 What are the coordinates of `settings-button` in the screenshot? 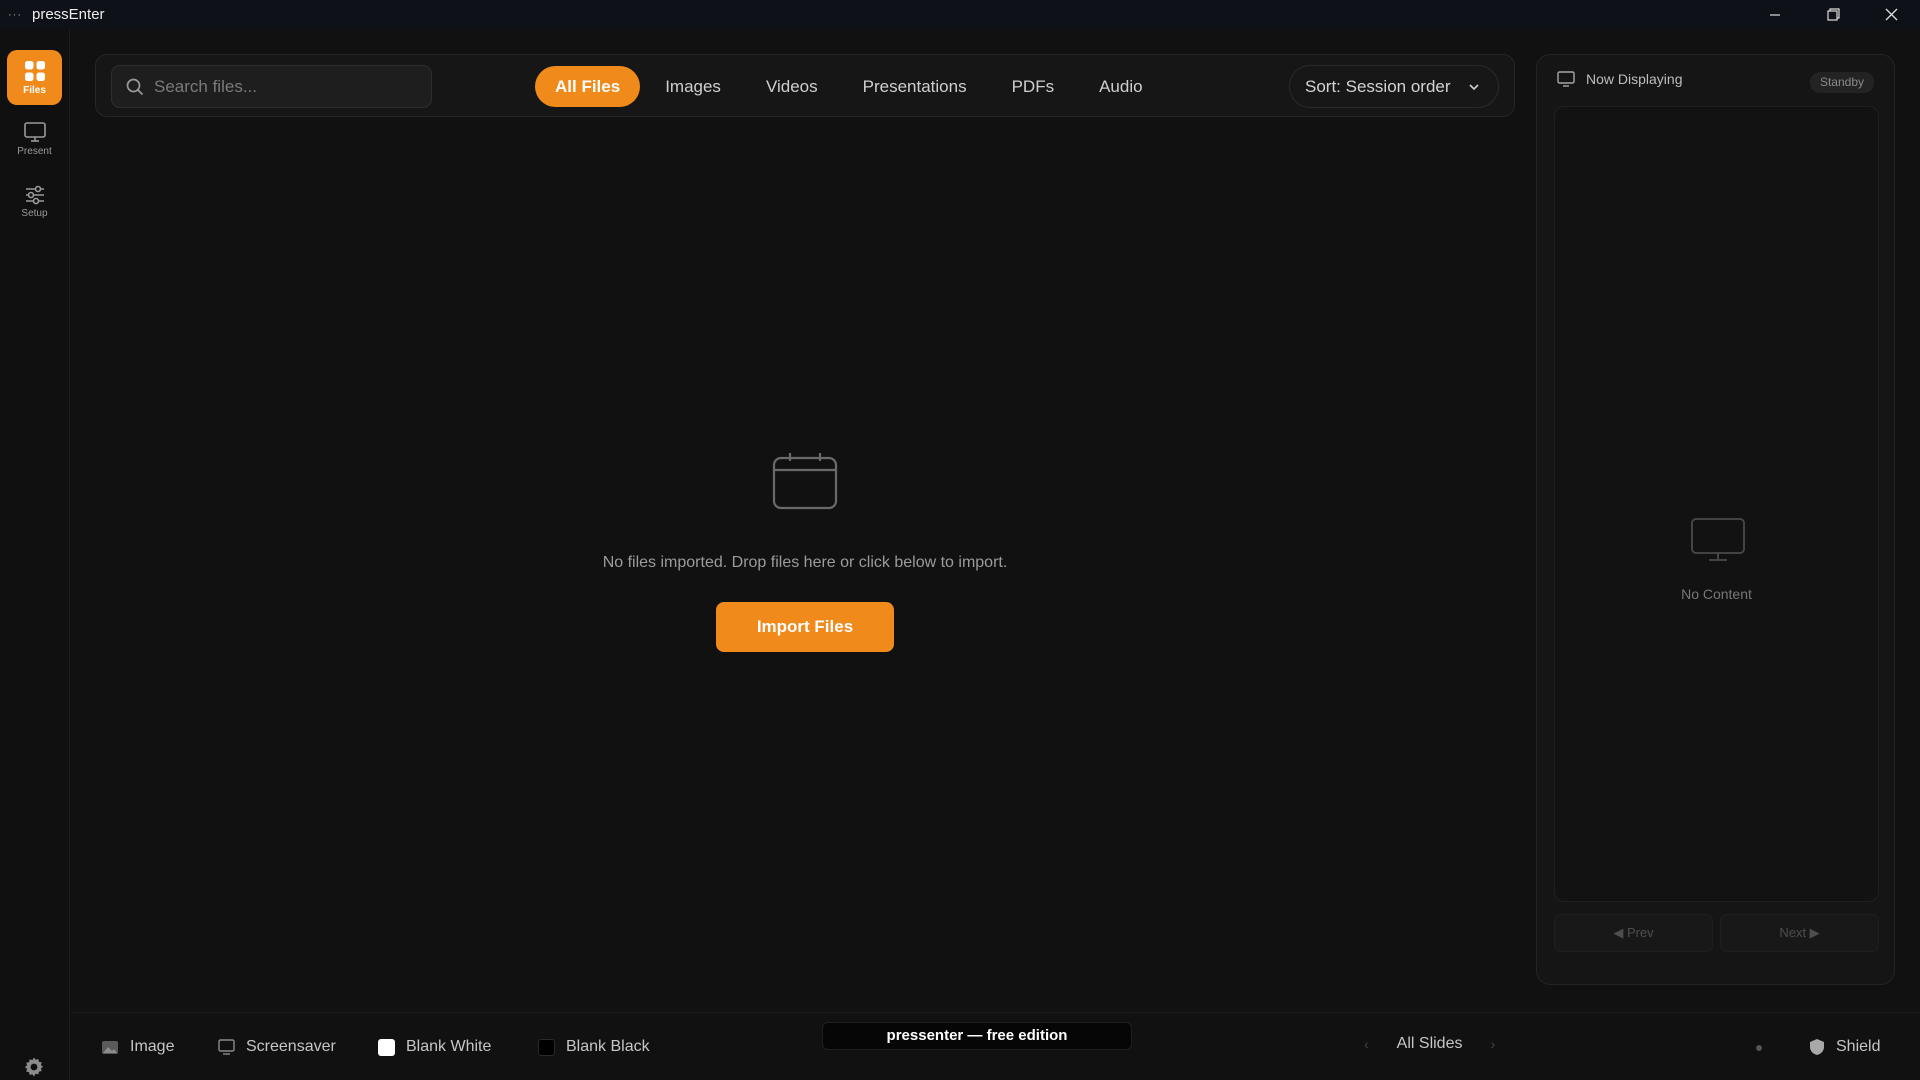 It's located at (34, 1067).